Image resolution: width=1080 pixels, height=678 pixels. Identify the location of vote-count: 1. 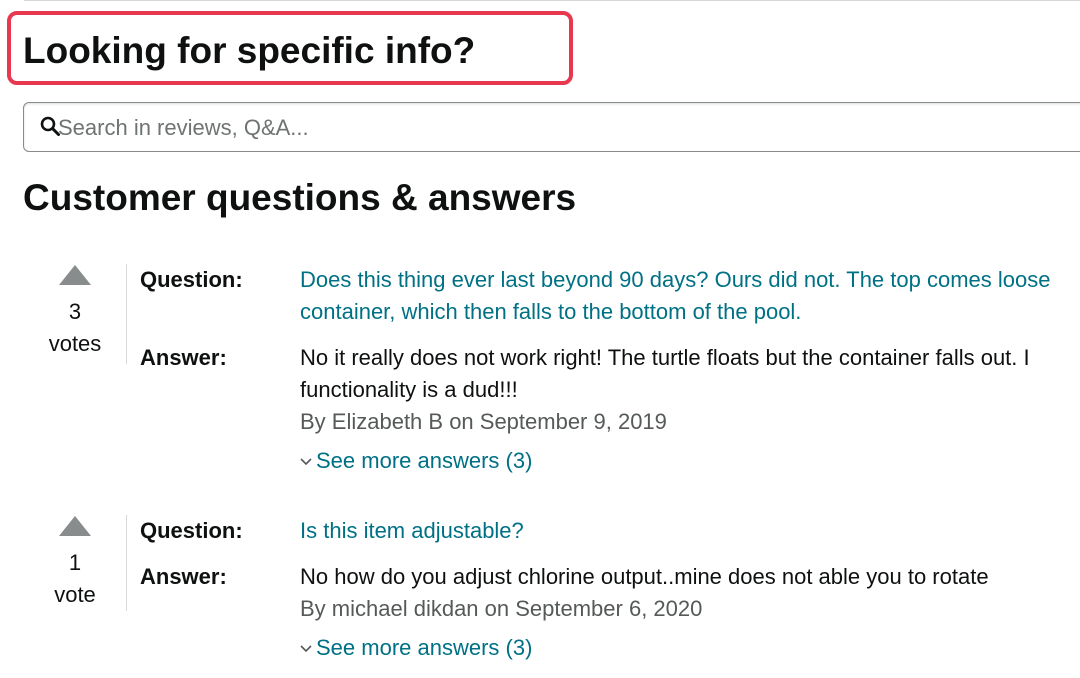
(75, 562).